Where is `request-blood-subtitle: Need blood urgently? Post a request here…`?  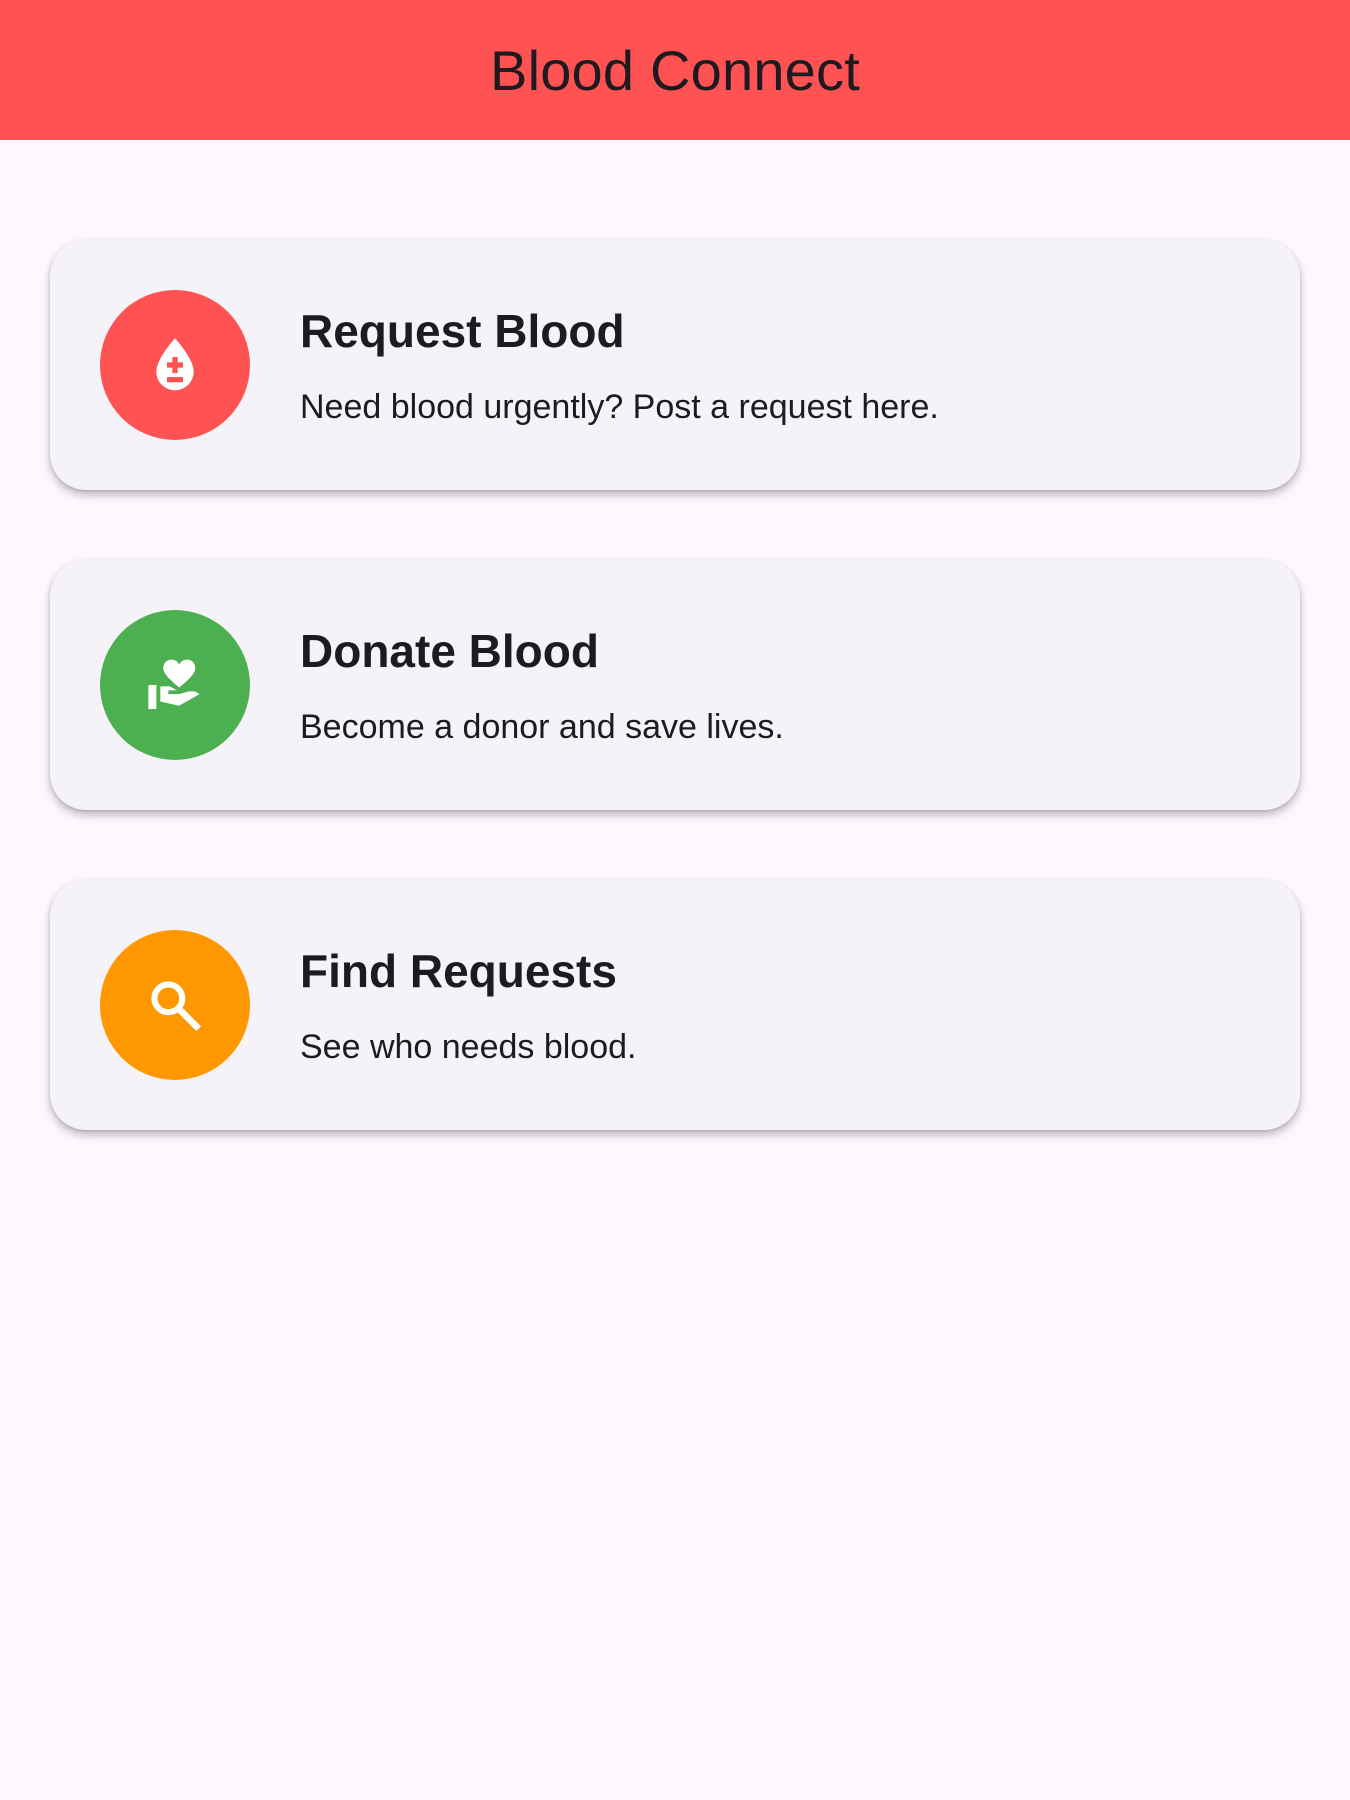 request-blood-subtitle: Need blood urgently? Post a request here… is located at coordinates (619, 407).